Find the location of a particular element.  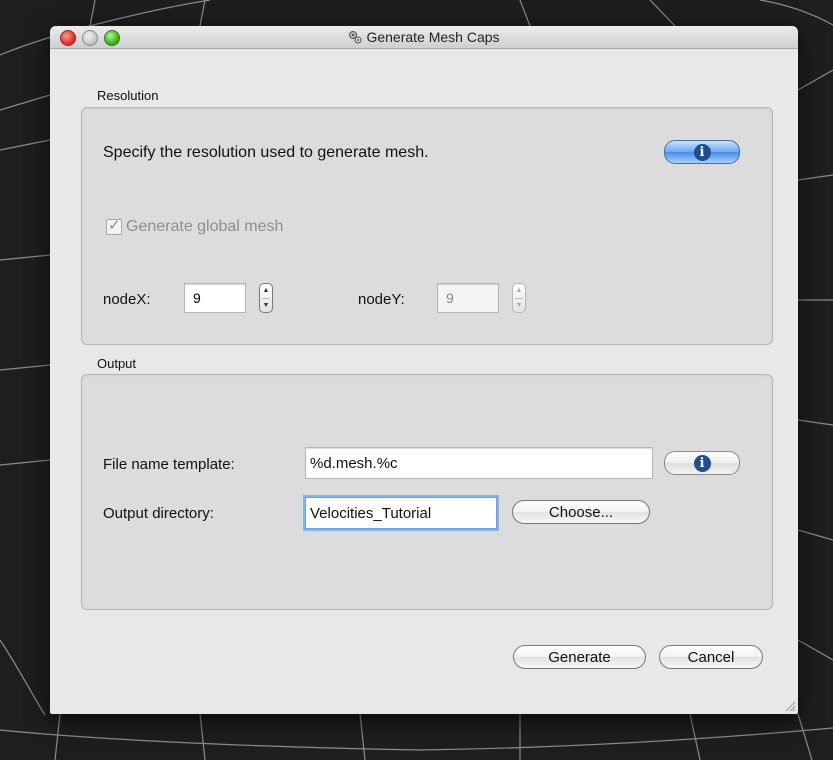

node-y-label: nodeY: is located at coordinates (381, 299).